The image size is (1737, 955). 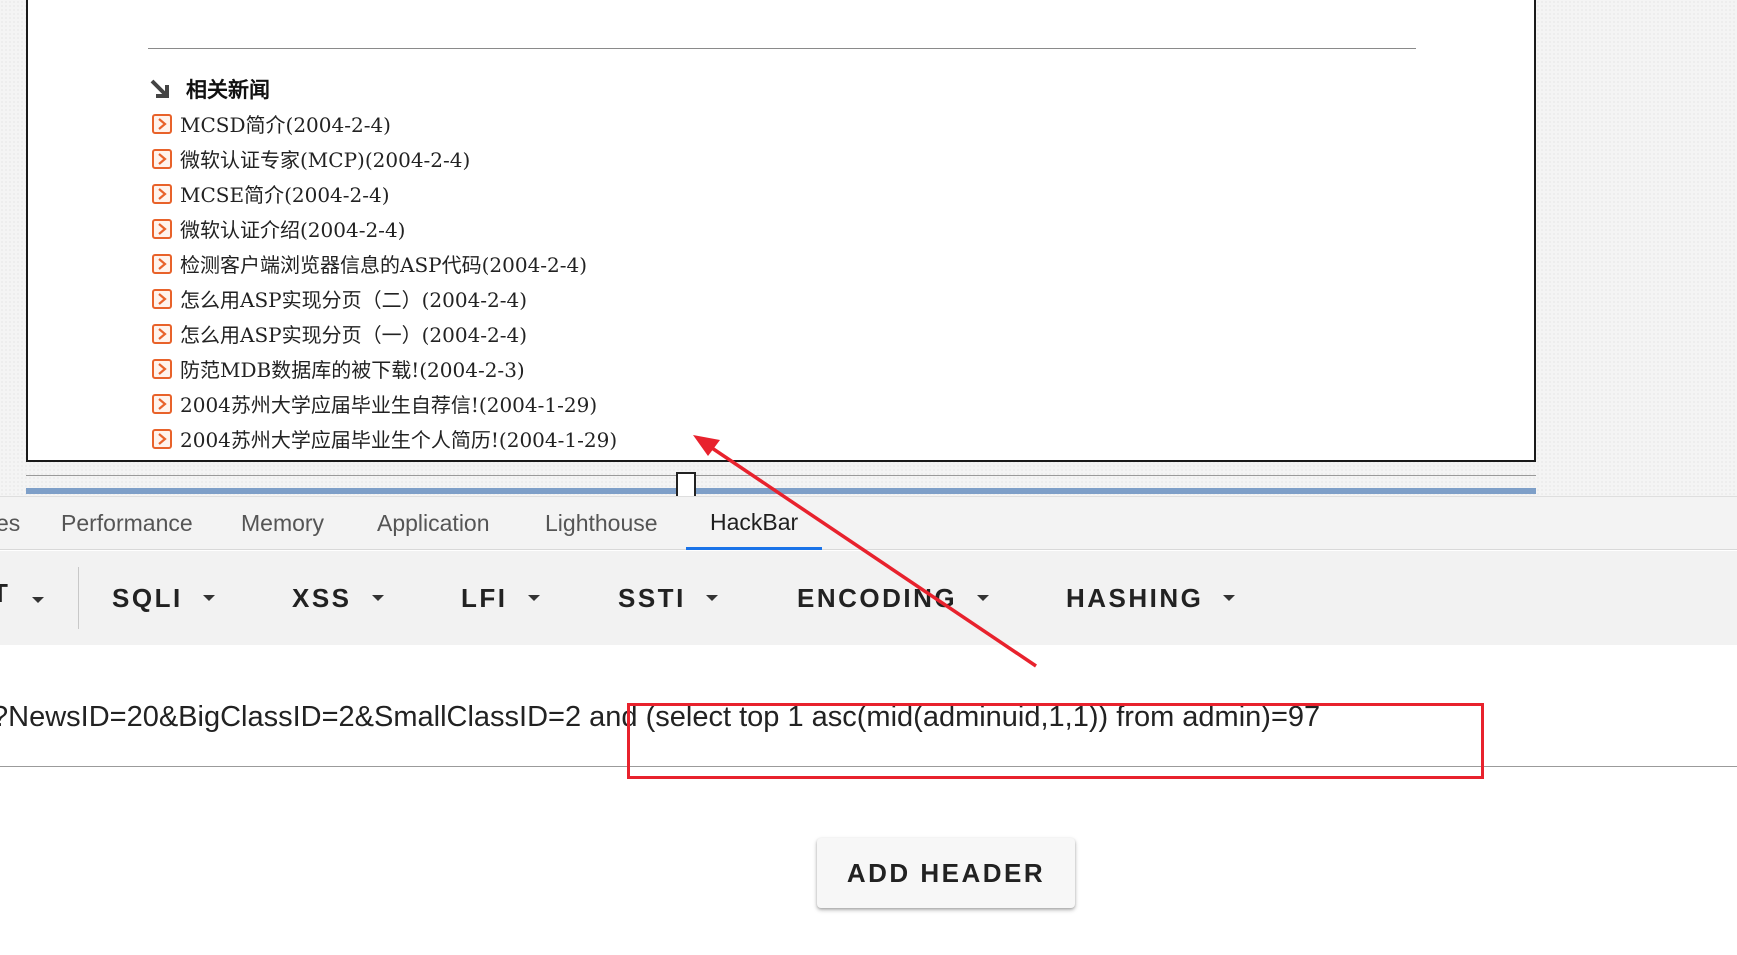 I want to click on sqli-menu-label: SQLI, so click(x=147, y=597).